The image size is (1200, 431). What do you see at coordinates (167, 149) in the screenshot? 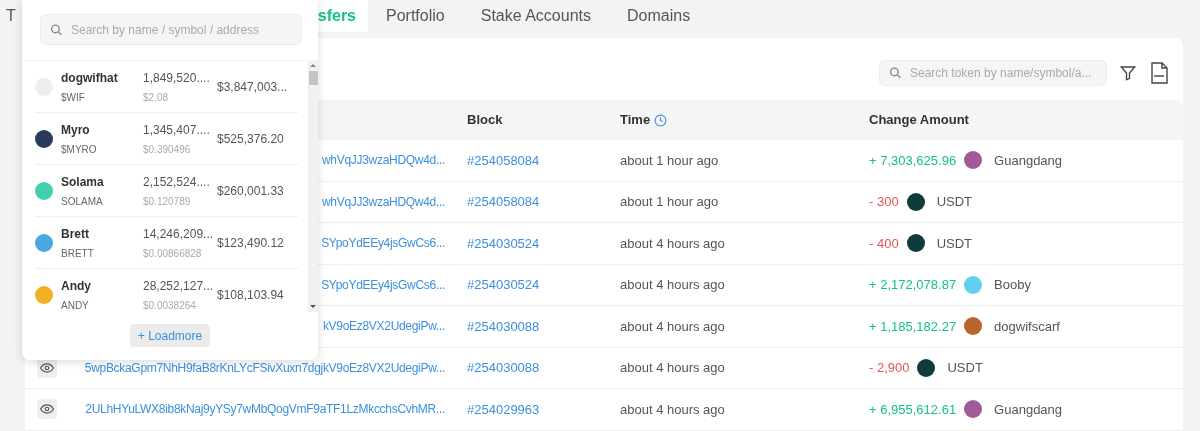
I see `token-price: $0.390496` at bounding box center [167, 149].